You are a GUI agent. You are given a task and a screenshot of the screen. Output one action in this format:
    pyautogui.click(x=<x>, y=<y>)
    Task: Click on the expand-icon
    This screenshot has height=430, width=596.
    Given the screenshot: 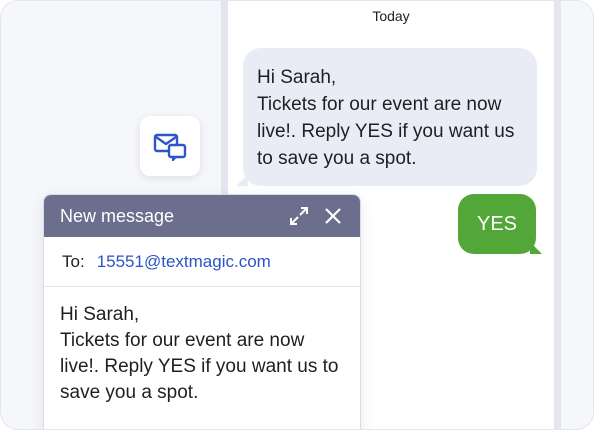 What is the action you would take?
    pyautogui.click(x=299, y=216)
    